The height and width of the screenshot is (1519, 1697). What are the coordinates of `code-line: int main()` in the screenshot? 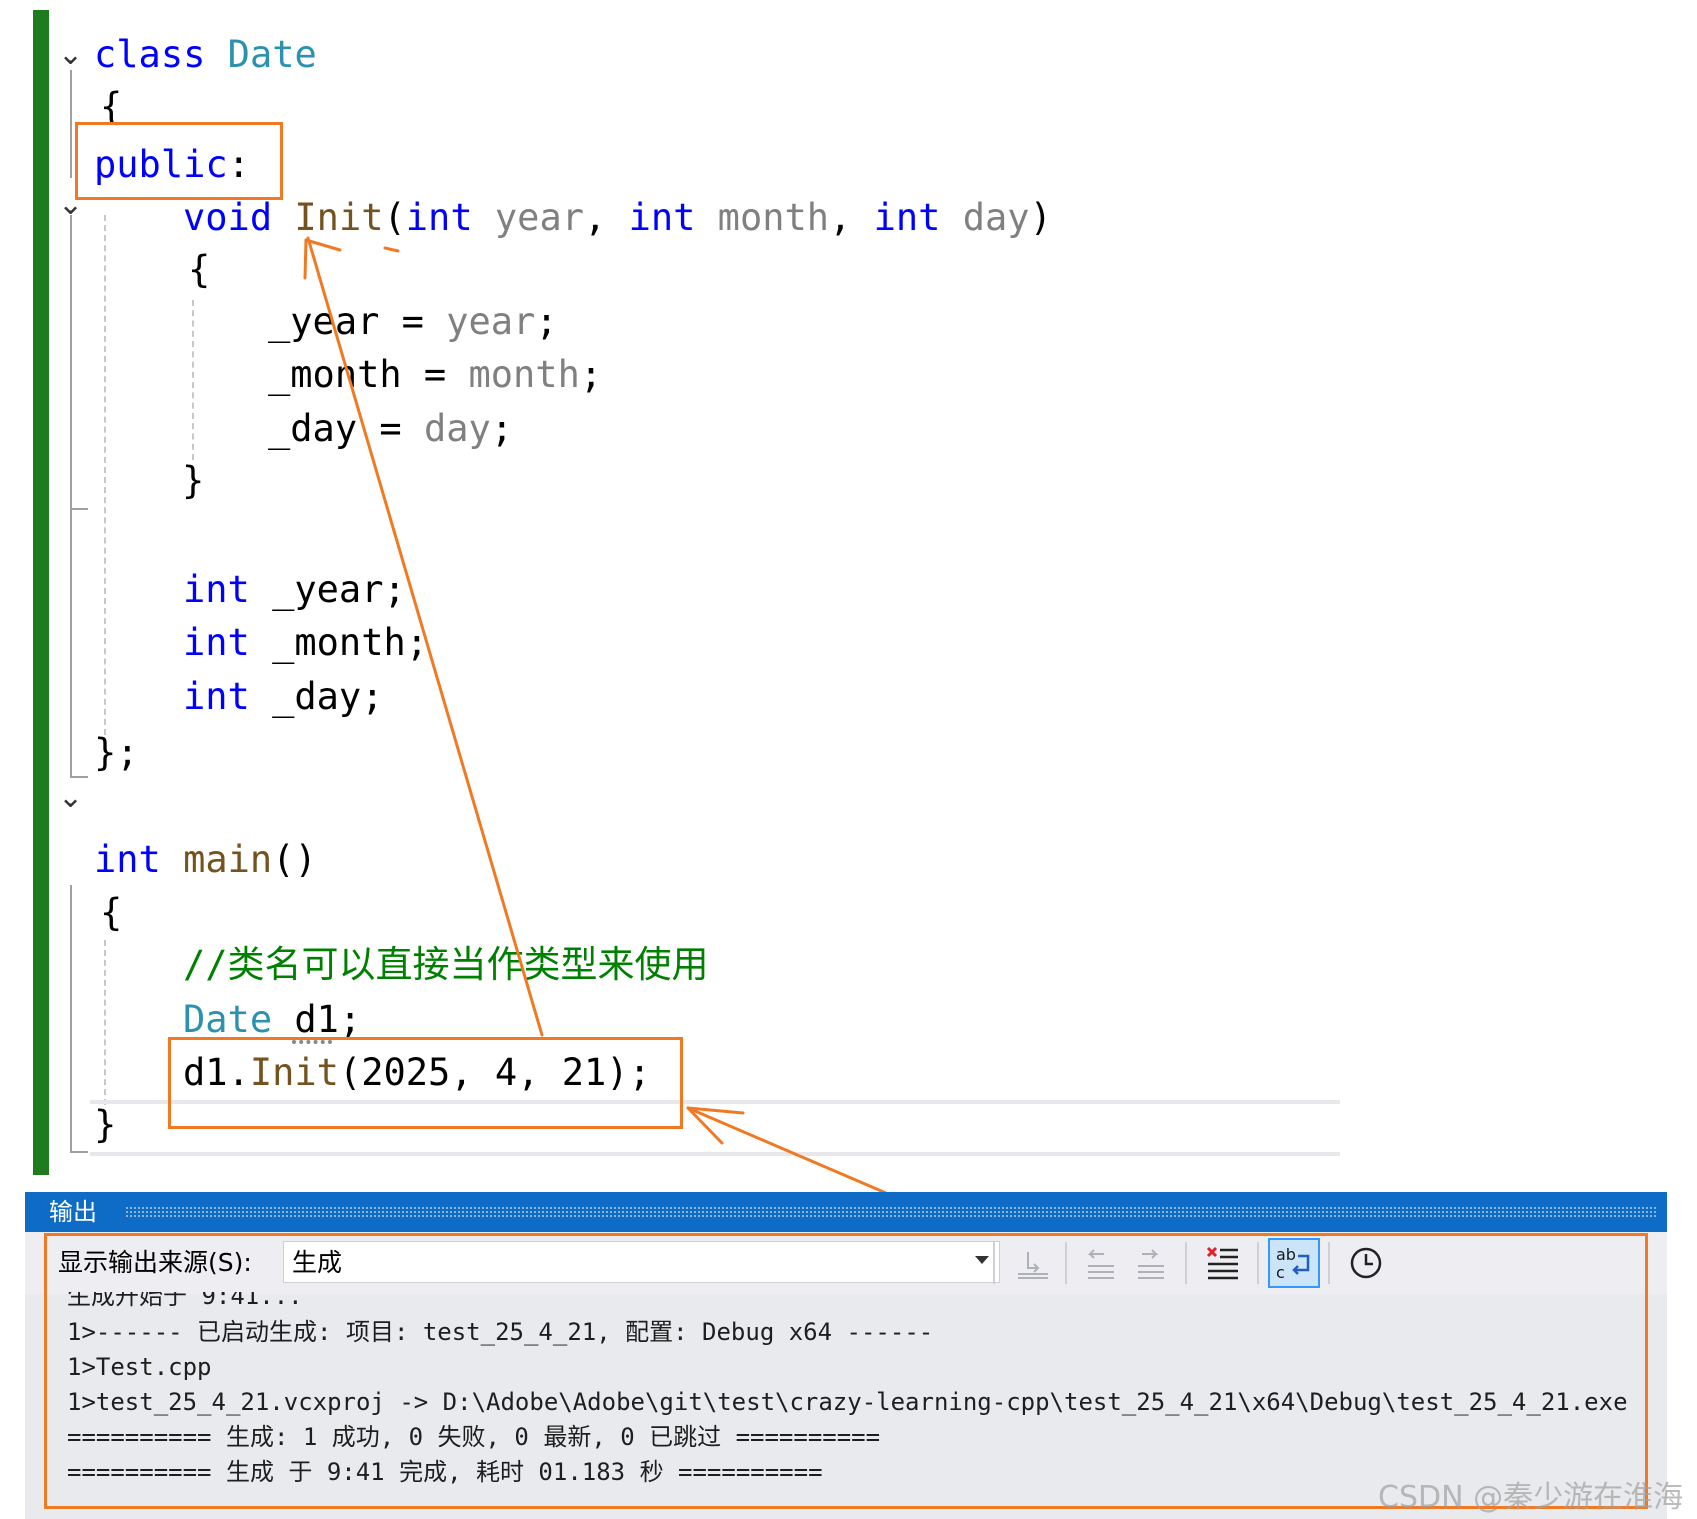 It's located at (205, 860).